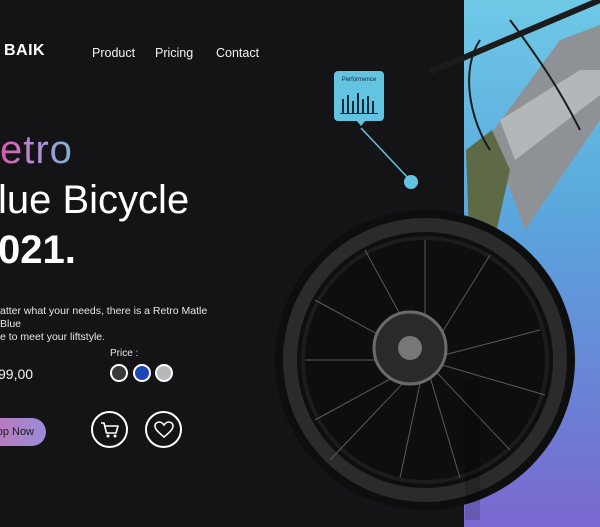 The image size is (600, 527). I want to click on callout-connector, so click(389, 158).